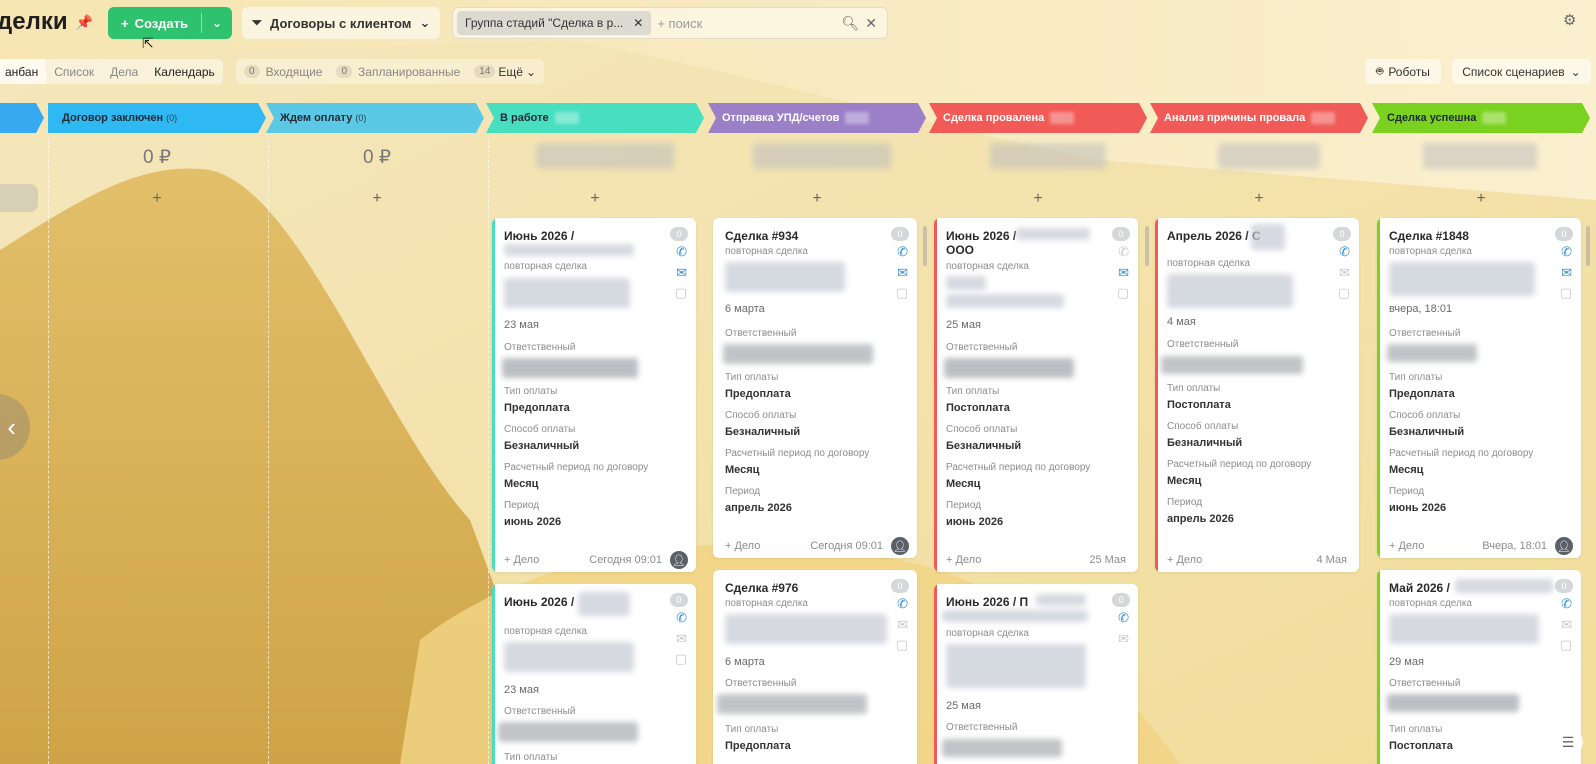 The width and height of the screenshot is (1596, 764). What do you see at coordinates (1403, 71) in the screenshot?
I see `robots-button: 🤖︎ Роботы` at bounding box center [1403, 71].